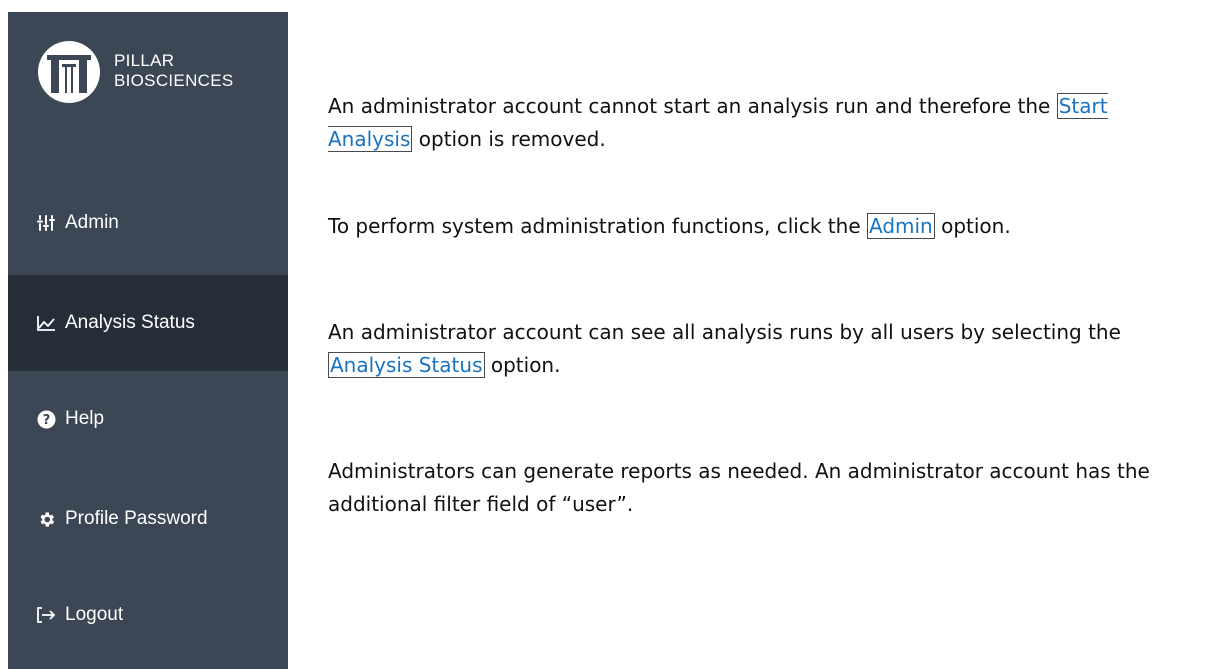 The width and height of the screenshot is (1208, 669). What do you see at coordinates (94, 614) in the screenshot?
I see `sidebar-item-label: Logout` at bounding box center [94, 614].